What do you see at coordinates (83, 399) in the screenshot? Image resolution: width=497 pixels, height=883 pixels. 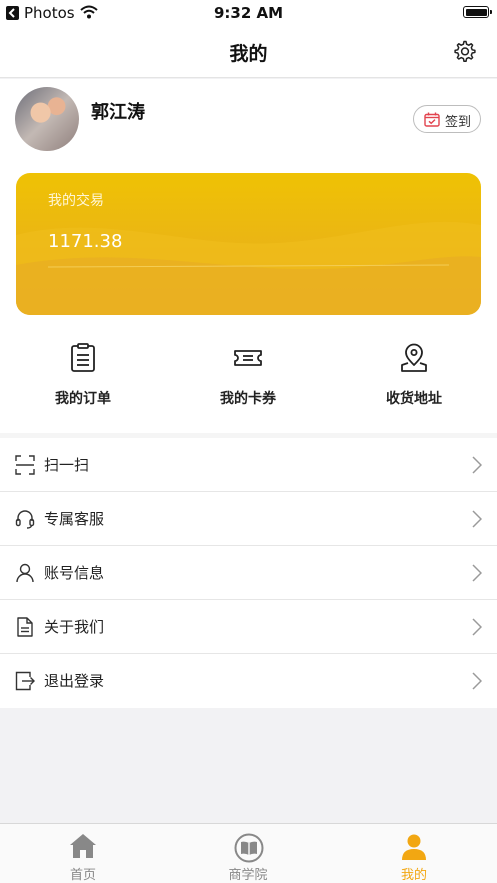 I see `shortcut-orders-label: 我的订单` at bounding box center [83, 399].